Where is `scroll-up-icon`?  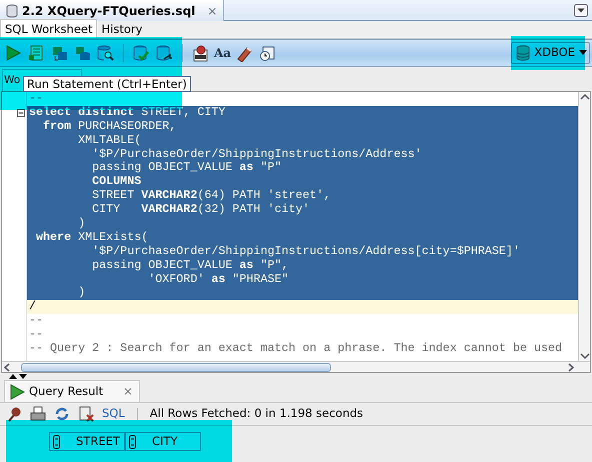
scroll-up-icon is located at coordinates (585, 97).